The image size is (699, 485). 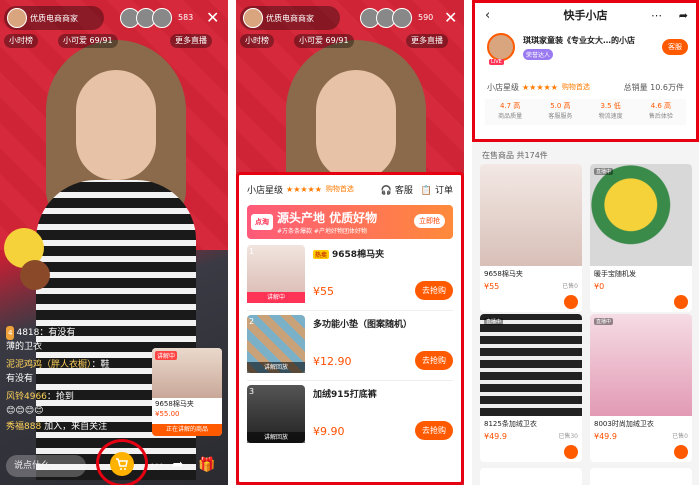 I want to click on now-explaining-label: 正在讲解的商品, so click(x=187, y=430).